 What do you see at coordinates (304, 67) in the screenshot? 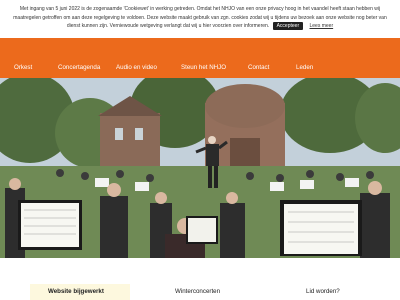
I see `nav-item-leden: Leden` at bounding box center [304, 67].